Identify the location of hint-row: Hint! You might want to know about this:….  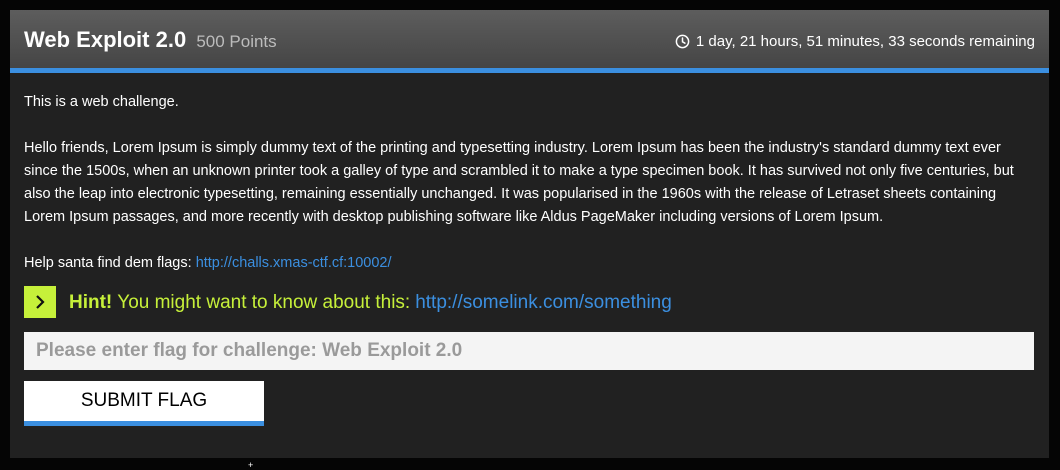
(529, 302).